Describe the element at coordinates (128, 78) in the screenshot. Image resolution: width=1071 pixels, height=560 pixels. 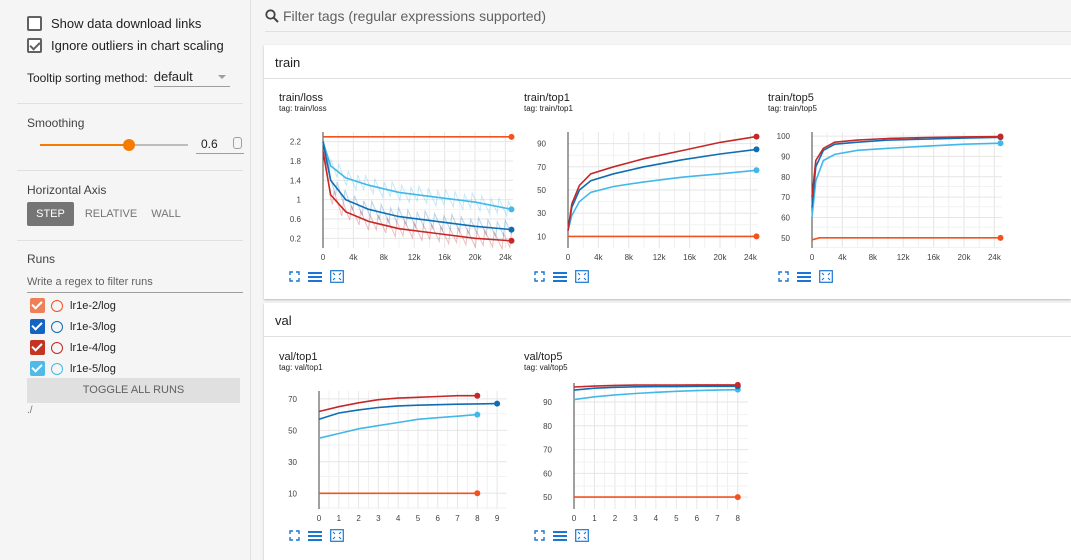
I see `tooltip-sorting-row: Tooltip sorting method: default` at that location.